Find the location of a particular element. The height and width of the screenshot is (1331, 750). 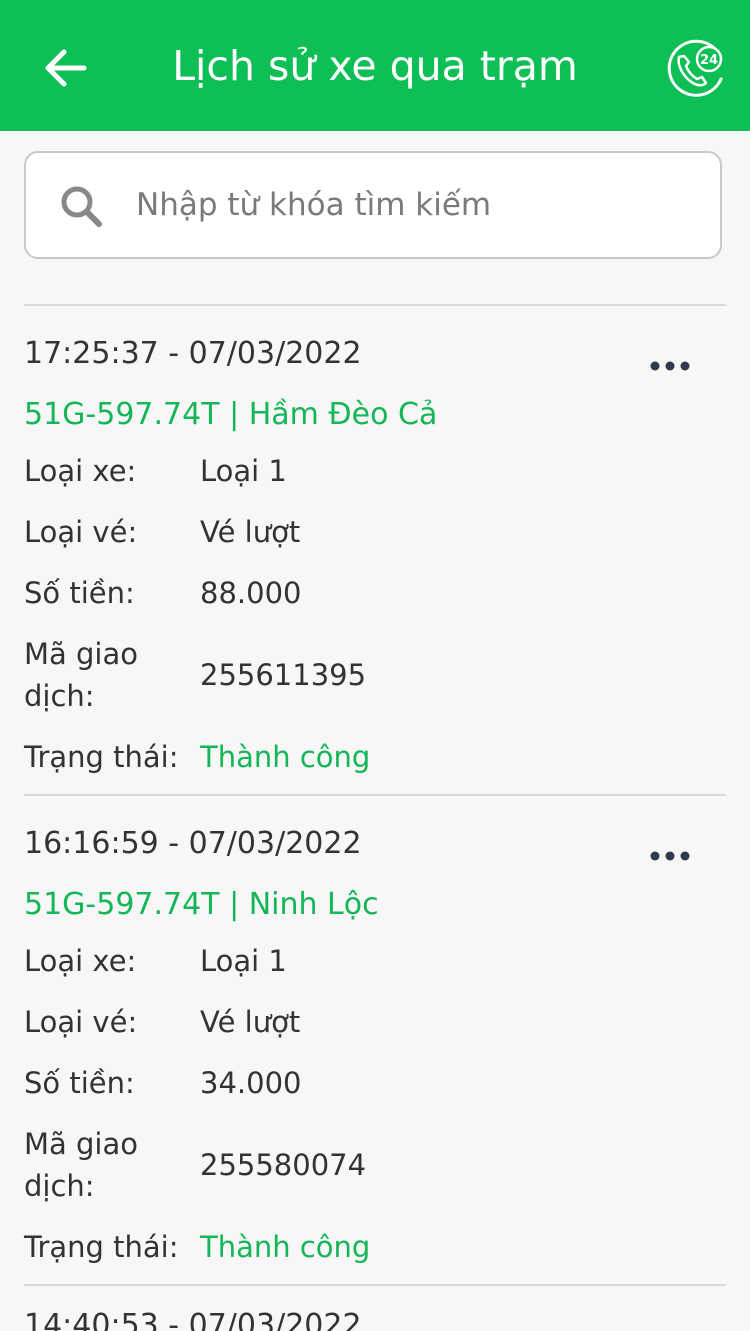

hotline-button: 24 is located at coordinates (696, 68).